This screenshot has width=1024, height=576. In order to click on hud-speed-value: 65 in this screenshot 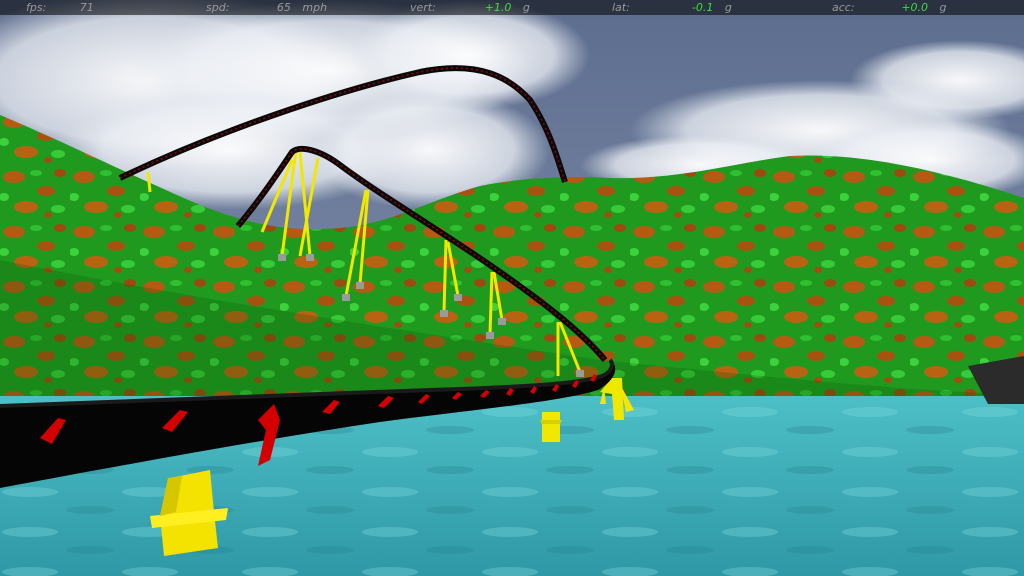, I will do `click(283, 7)`.